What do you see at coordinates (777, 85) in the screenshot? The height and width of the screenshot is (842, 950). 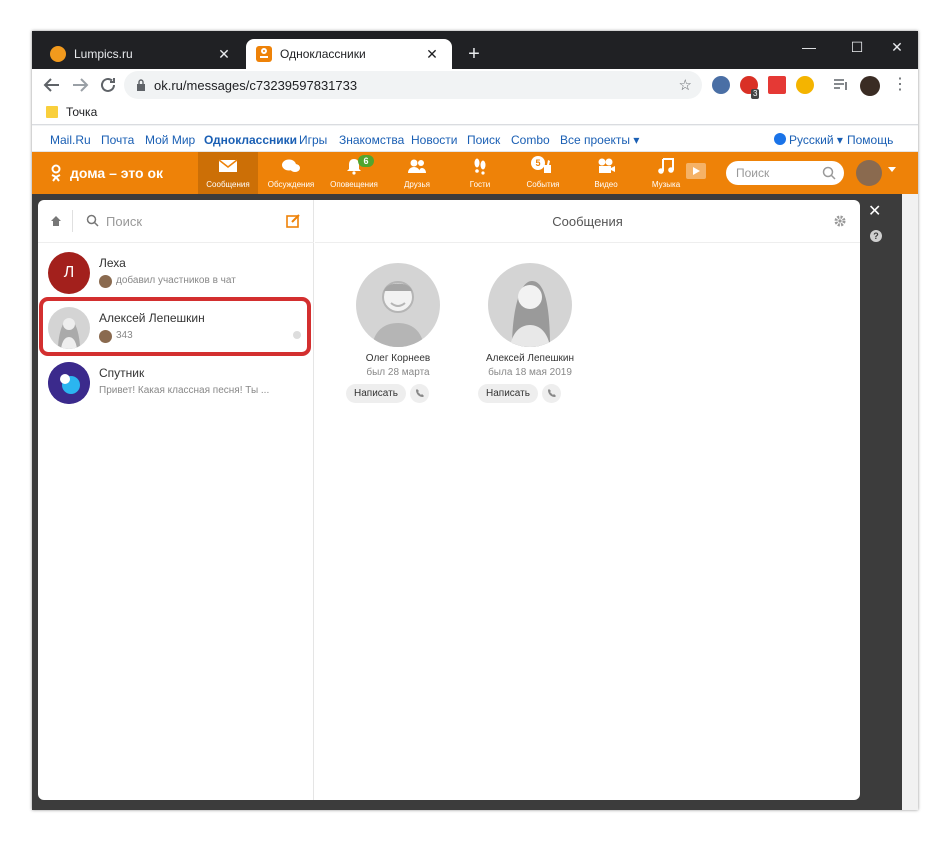 I see `extension-os-icon` at bounding box center [777, 85].